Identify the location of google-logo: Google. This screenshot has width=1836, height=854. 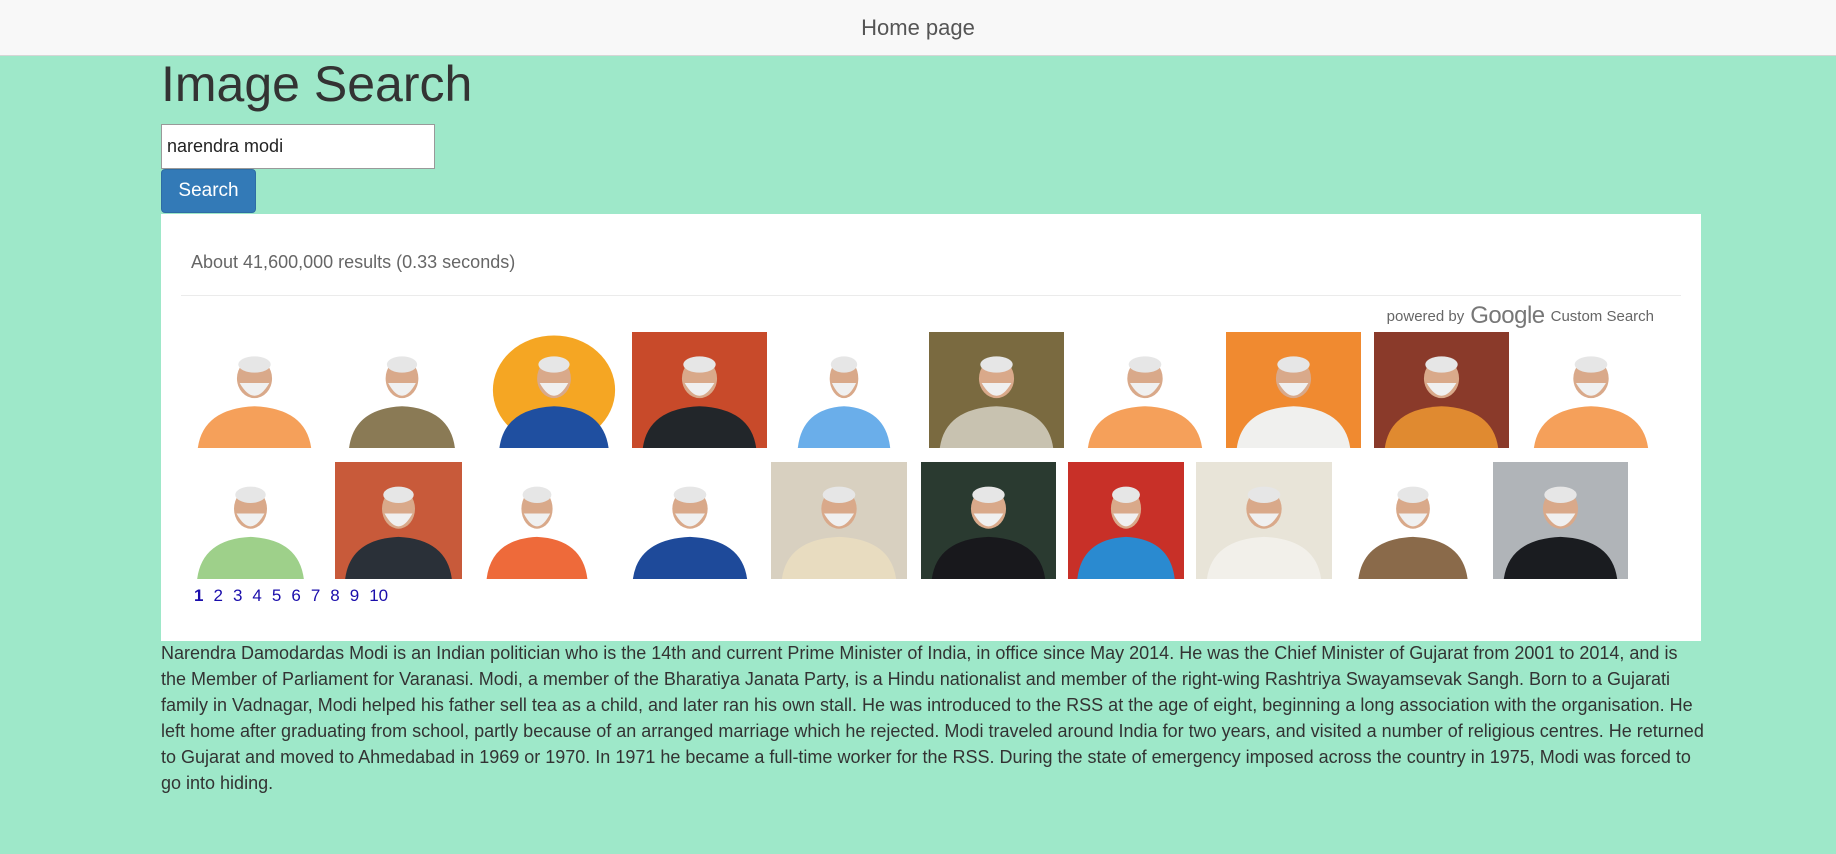
(1507, 315).